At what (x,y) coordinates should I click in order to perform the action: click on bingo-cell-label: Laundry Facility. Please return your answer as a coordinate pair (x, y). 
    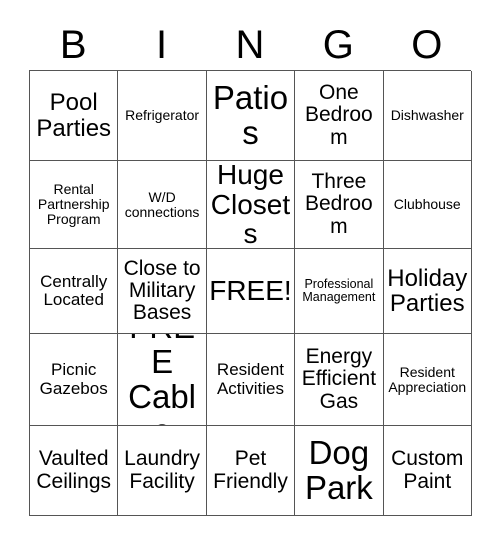
    Looking at the image, I should click on (162, 470).